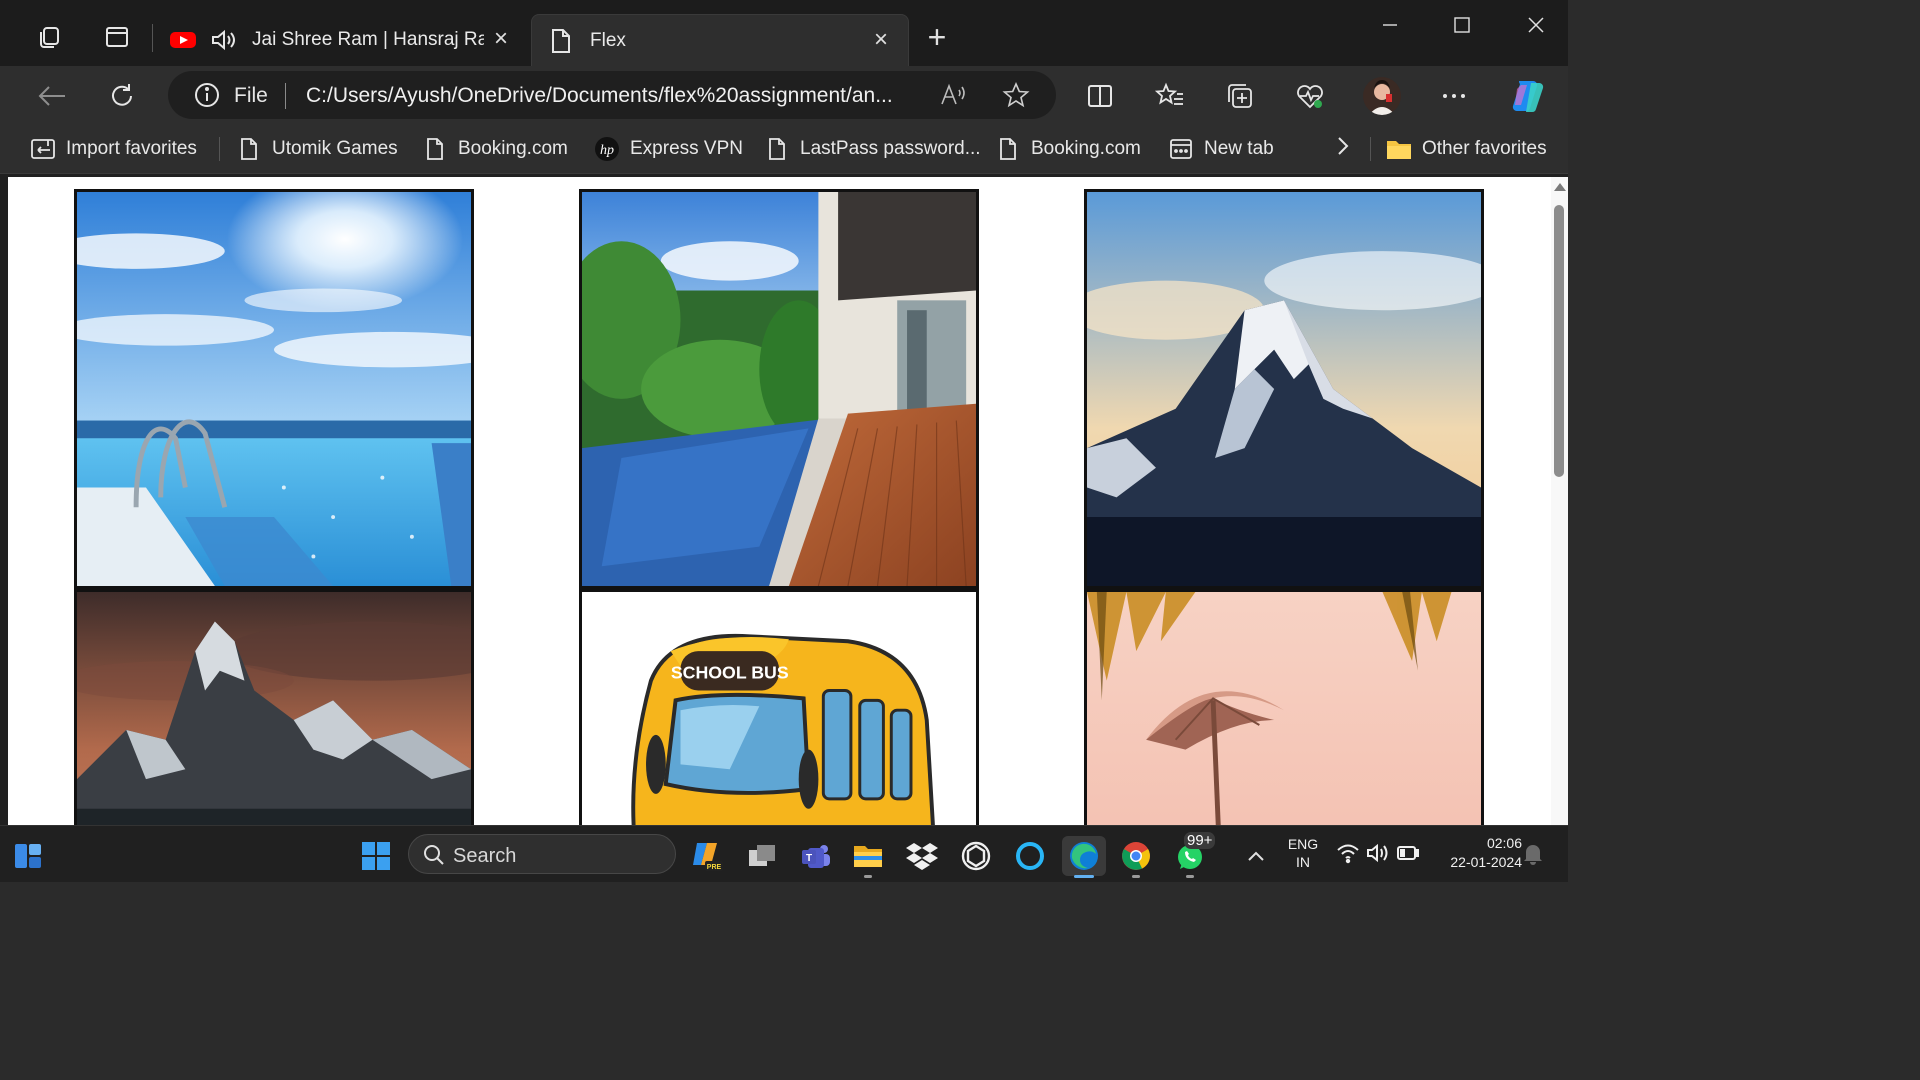  I want to click on chevron-right-icon, so click(1343, 149).